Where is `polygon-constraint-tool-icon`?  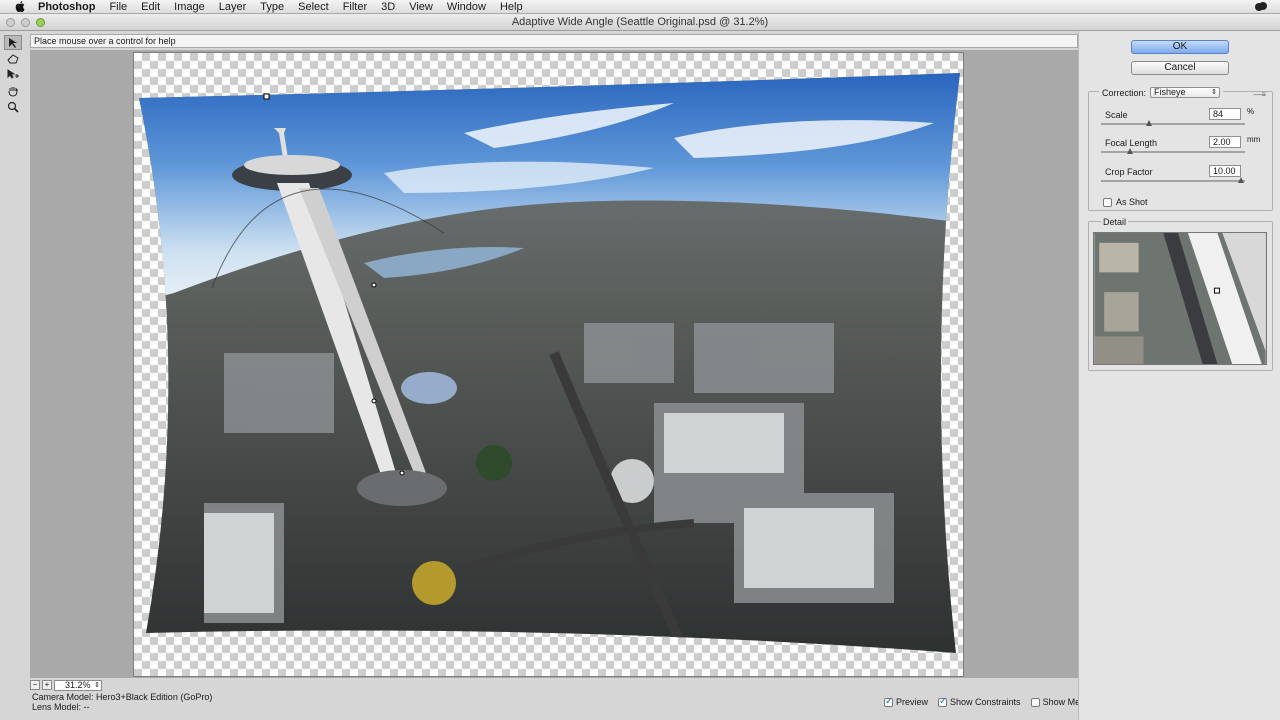 polygon-constraint-tool-icon is located at coordinates (13, 58).